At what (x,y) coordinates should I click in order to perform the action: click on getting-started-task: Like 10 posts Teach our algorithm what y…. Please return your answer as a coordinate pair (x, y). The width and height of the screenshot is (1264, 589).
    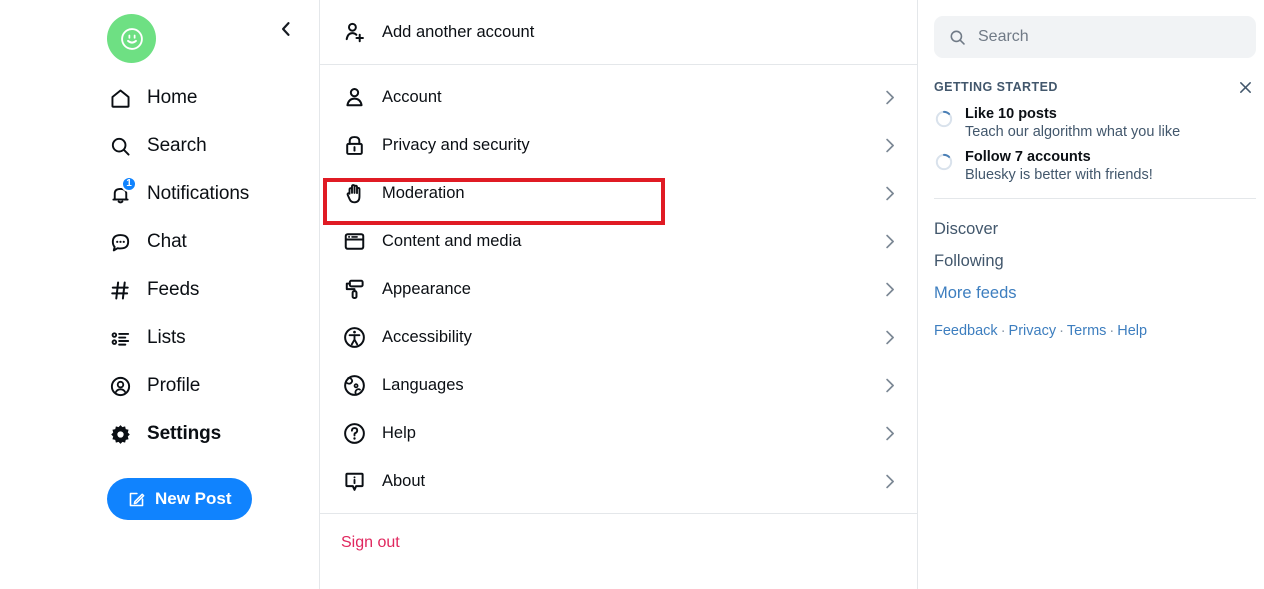
    Looking at the image, I should click on (1095, 123).